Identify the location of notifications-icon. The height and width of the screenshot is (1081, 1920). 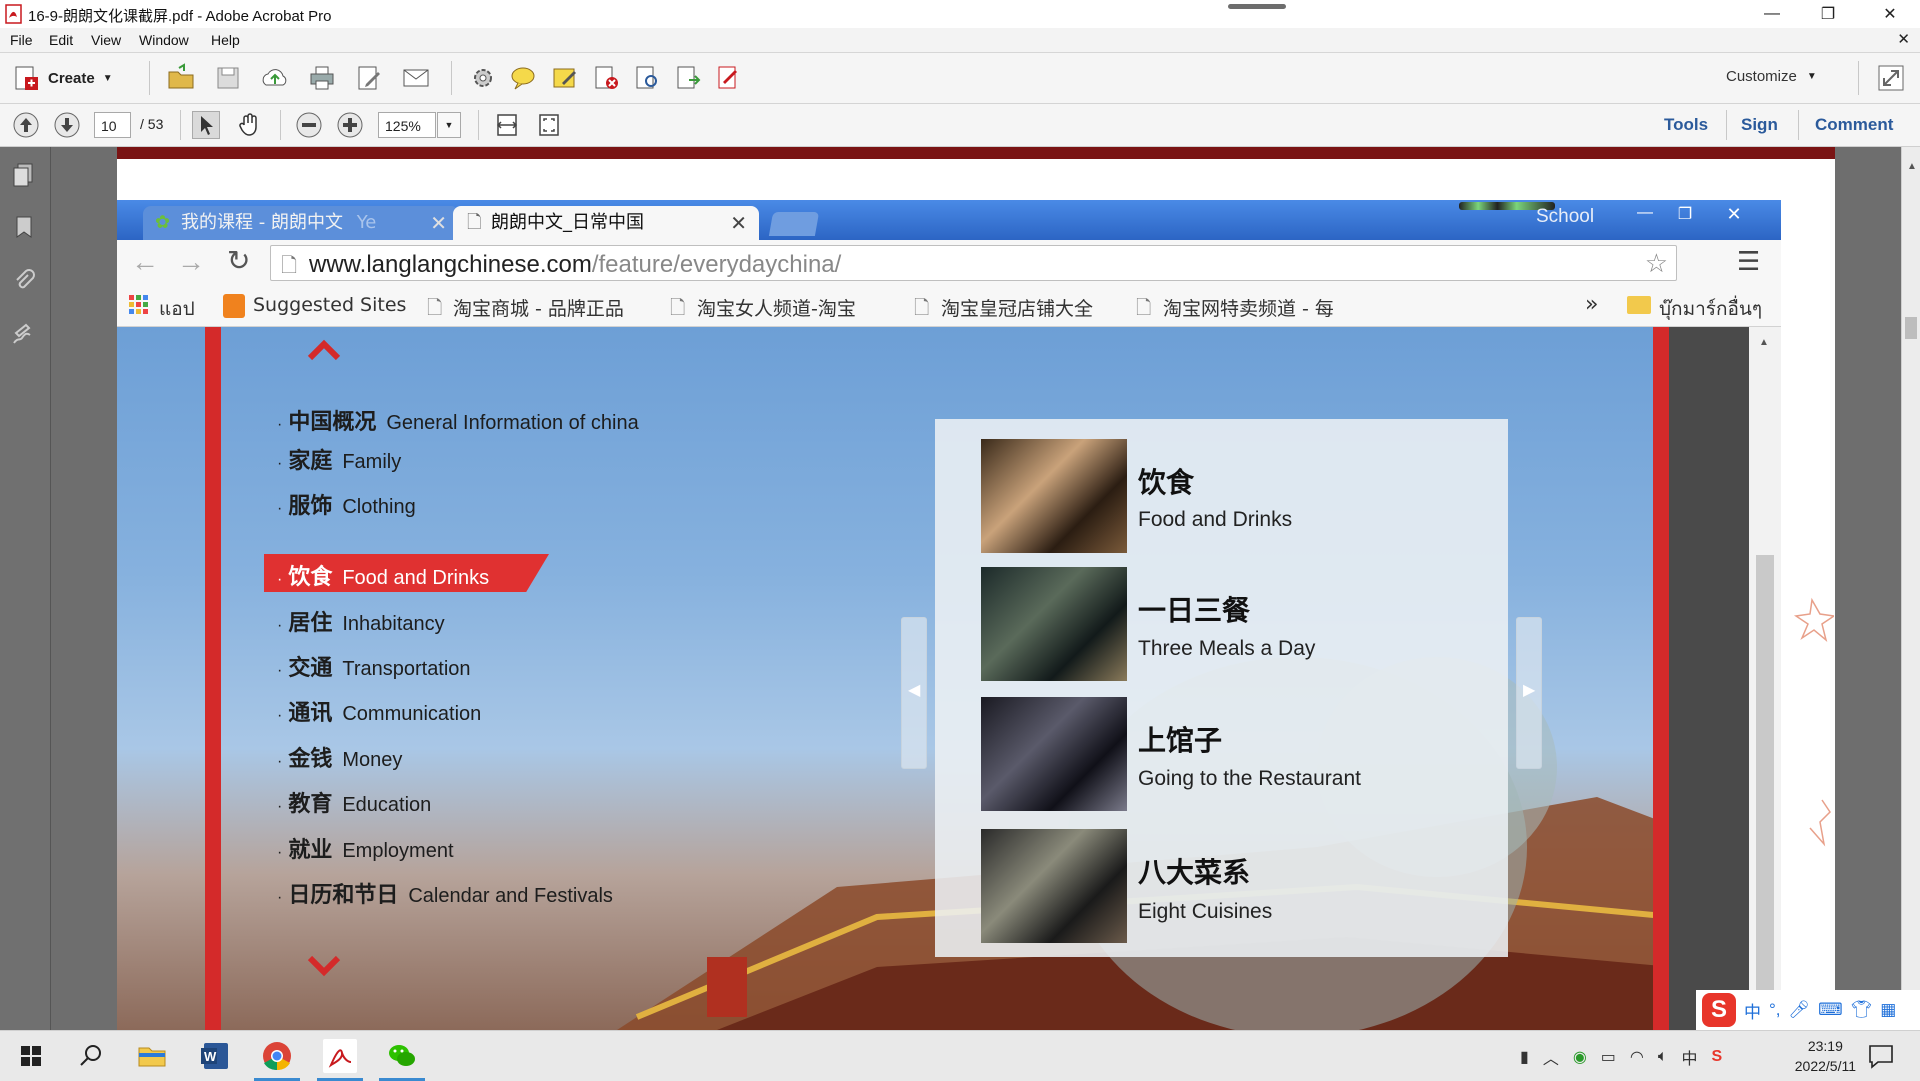
(1881, 1056).